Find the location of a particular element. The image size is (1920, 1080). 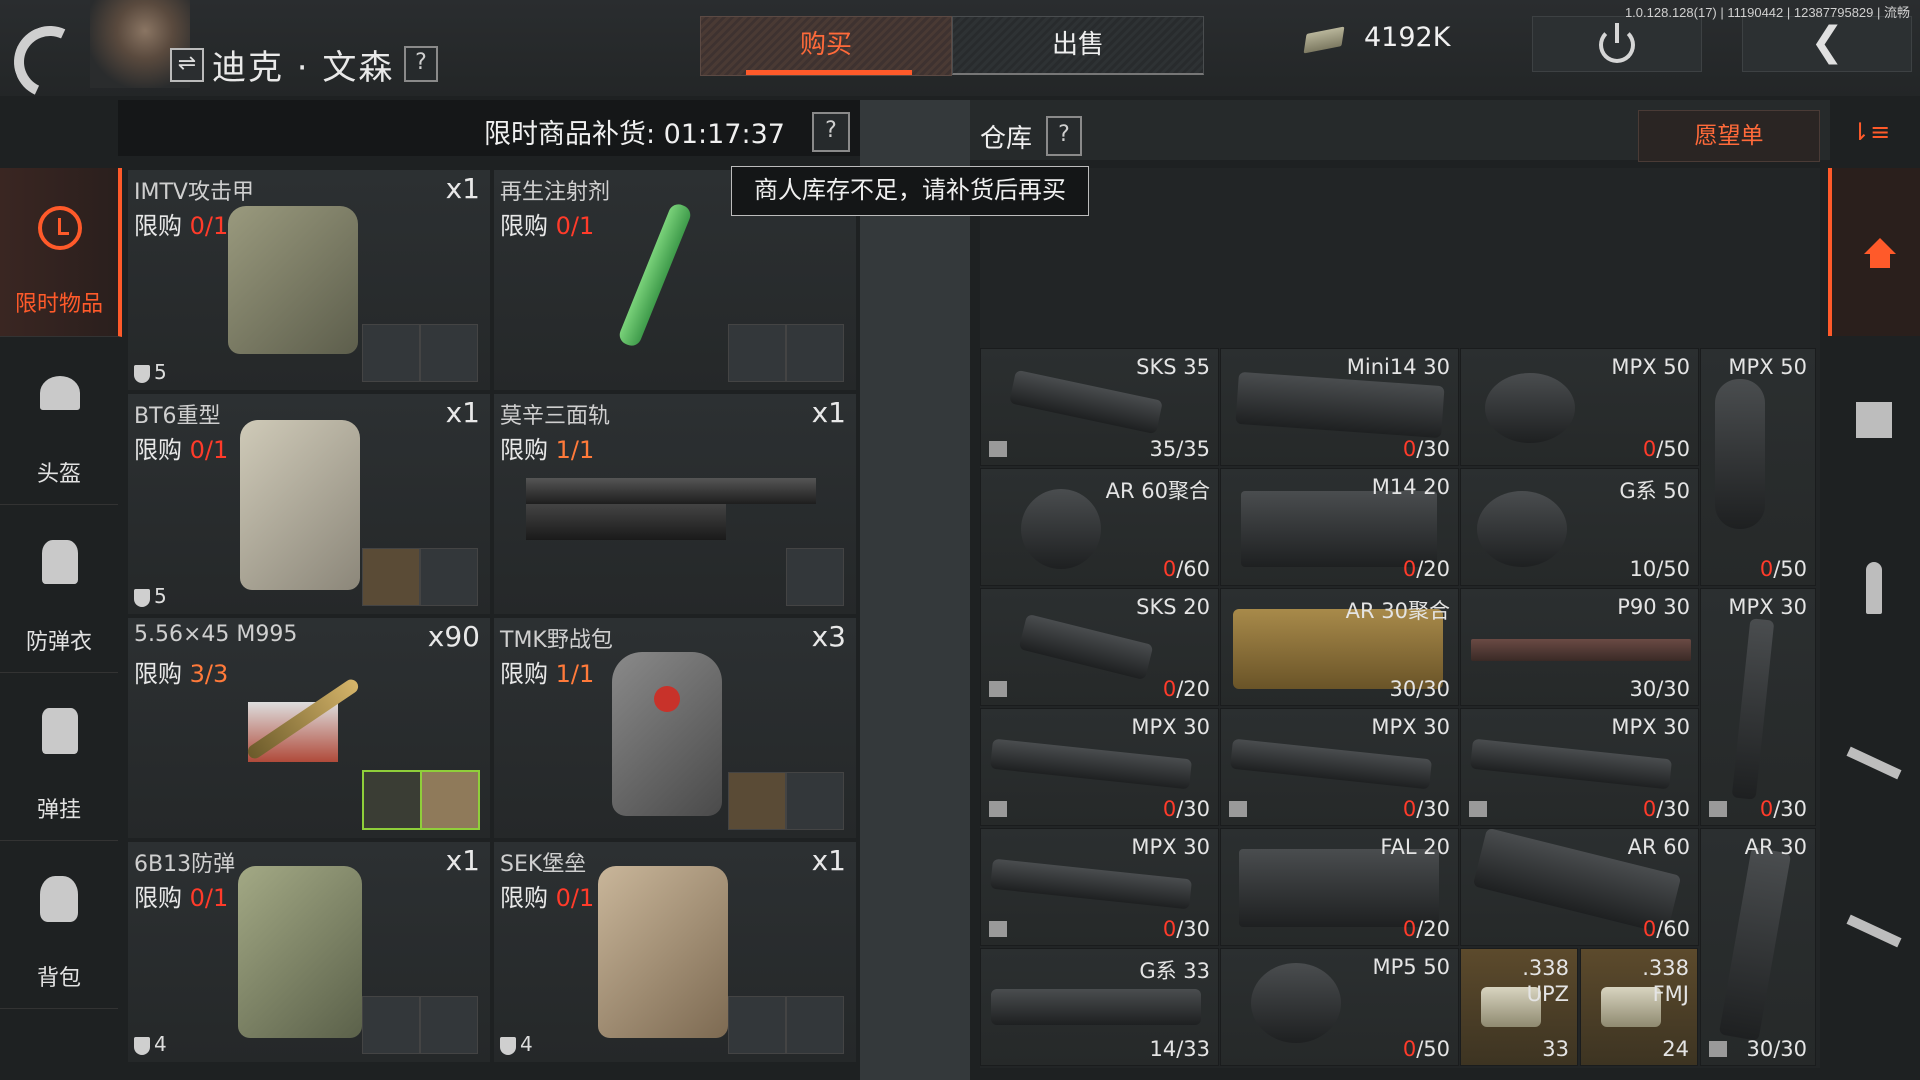

warehouse-item: FAL 20 0/20 is located at coordinates (1339, 887).